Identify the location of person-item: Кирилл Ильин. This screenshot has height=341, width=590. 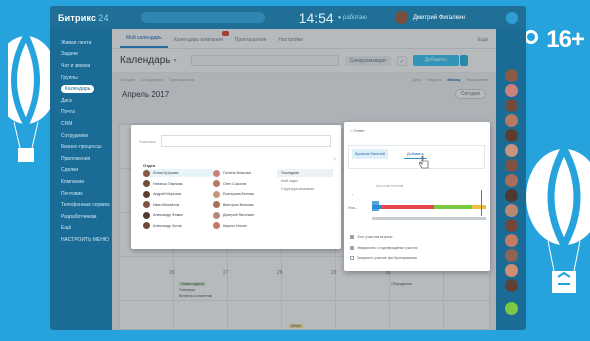
(248, 225).